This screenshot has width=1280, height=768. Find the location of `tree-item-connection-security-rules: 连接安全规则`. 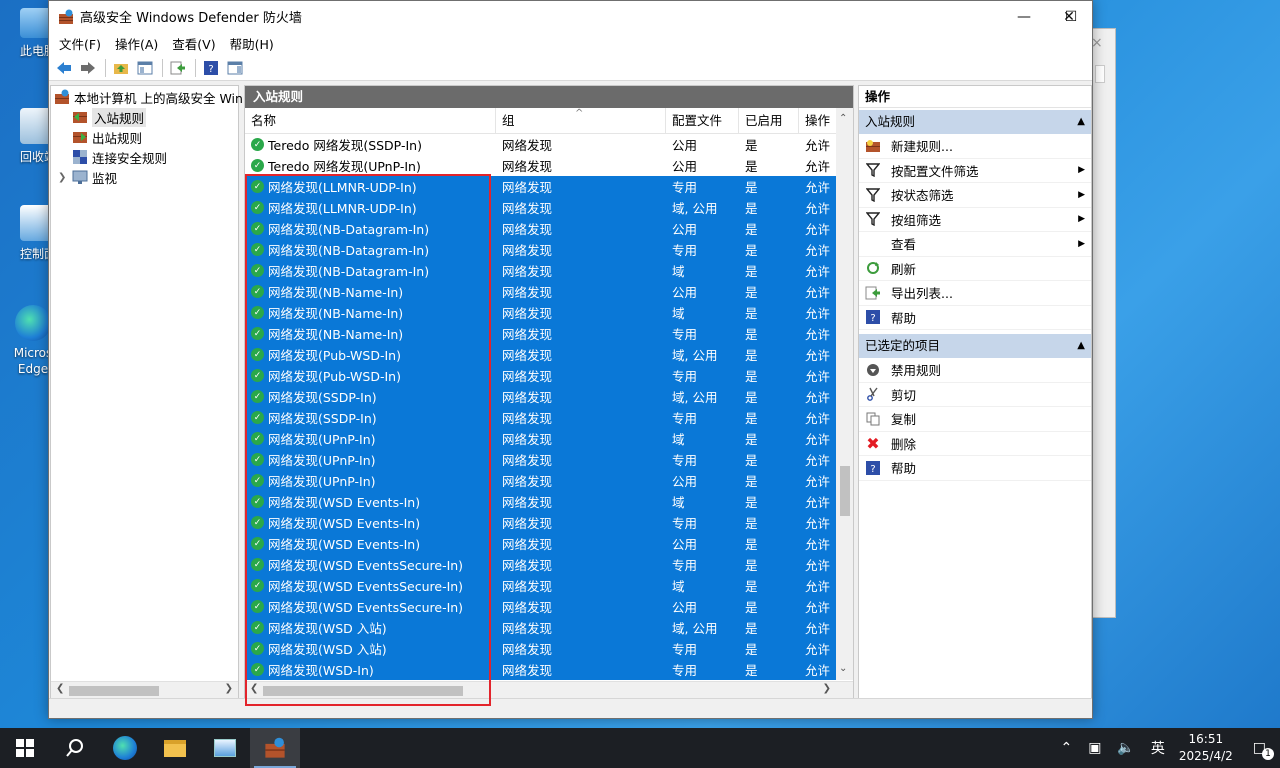

tree-item-connection-security-rules: 连接安全规则 is located at coordinates (144, 157).